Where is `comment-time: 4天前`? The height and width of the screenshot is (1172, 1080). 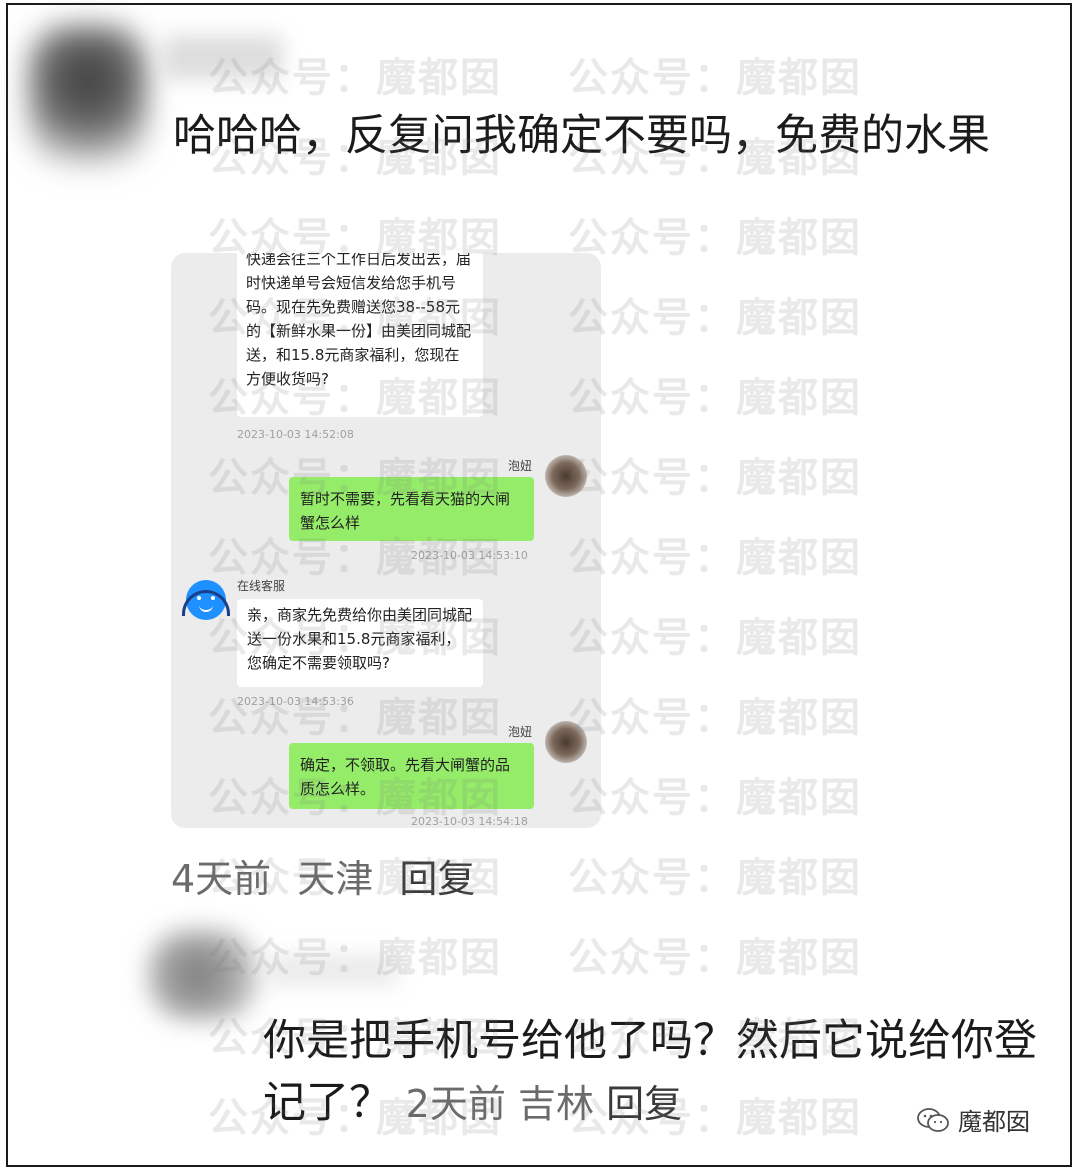 comment-time: 4天前 is located at coordinates (221, 879).